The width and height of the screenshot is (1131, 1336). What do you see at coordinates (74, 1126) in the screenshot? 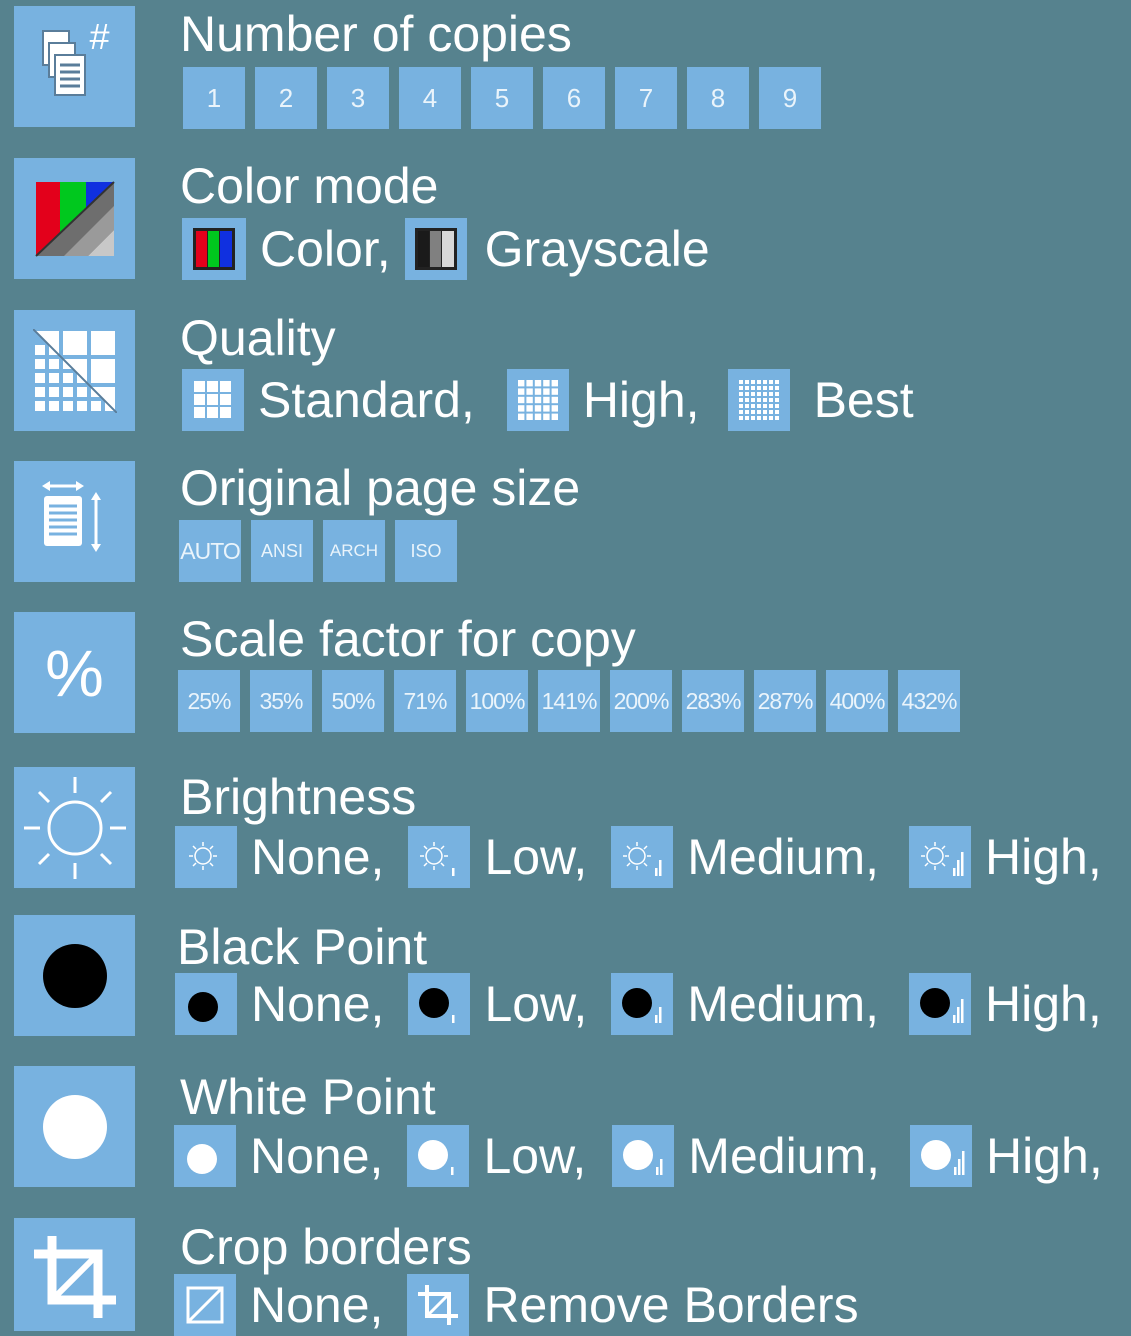
I see `white-dot-icon` at bounding box center [74, 1126].